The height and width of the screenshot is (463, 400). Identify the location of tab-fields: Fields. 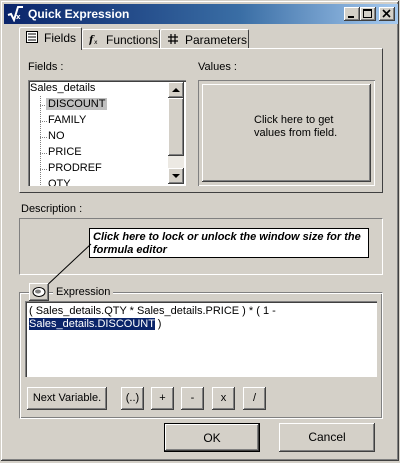
(50, 38).